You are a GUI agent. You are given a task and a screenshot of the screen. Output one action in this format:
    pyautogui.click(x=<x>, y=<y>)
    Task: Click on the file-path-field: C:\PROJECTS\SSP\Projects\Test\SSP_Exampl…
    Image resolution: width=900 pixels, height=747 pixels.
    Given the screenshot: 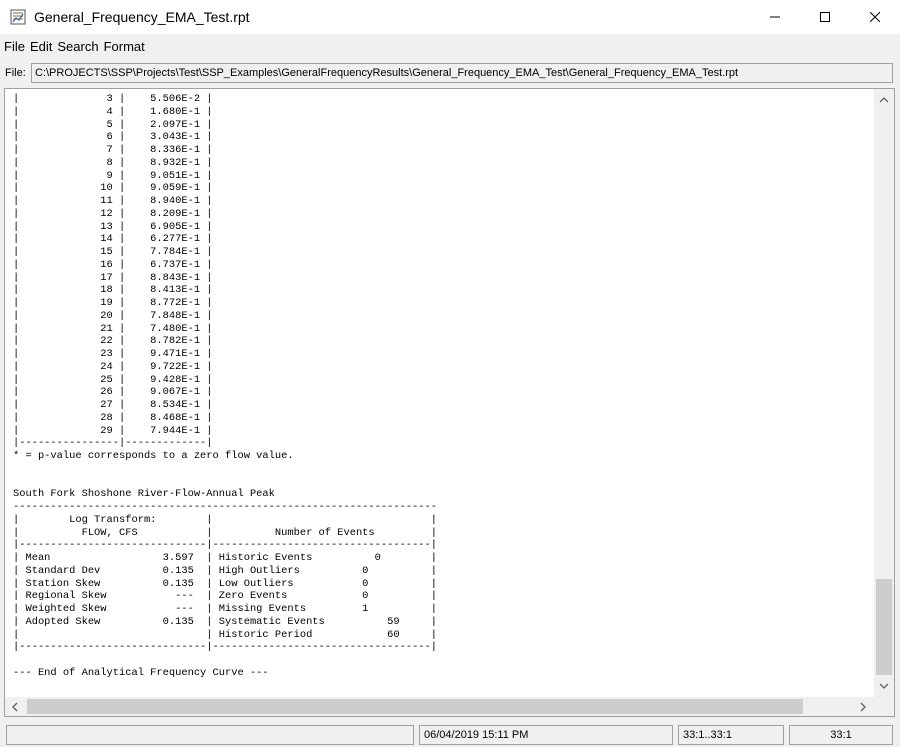 What is the action you would take?
    pyautogui.click(x=462, y=73)
    